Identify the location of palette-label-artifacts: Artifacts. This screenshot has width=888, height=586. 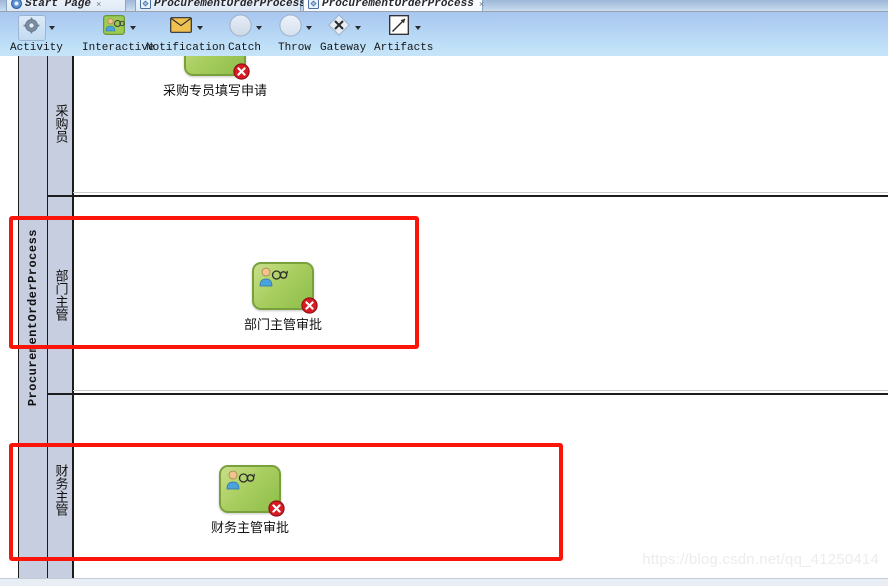
(404, 48).